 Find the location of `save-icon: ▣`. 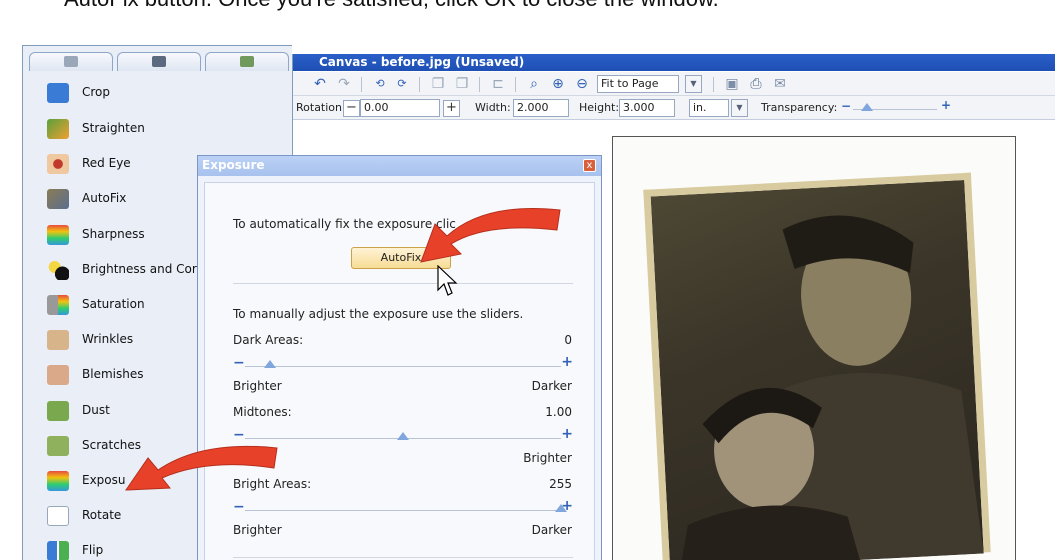

save-icon: ▣ is located at coordinates (732, 84).